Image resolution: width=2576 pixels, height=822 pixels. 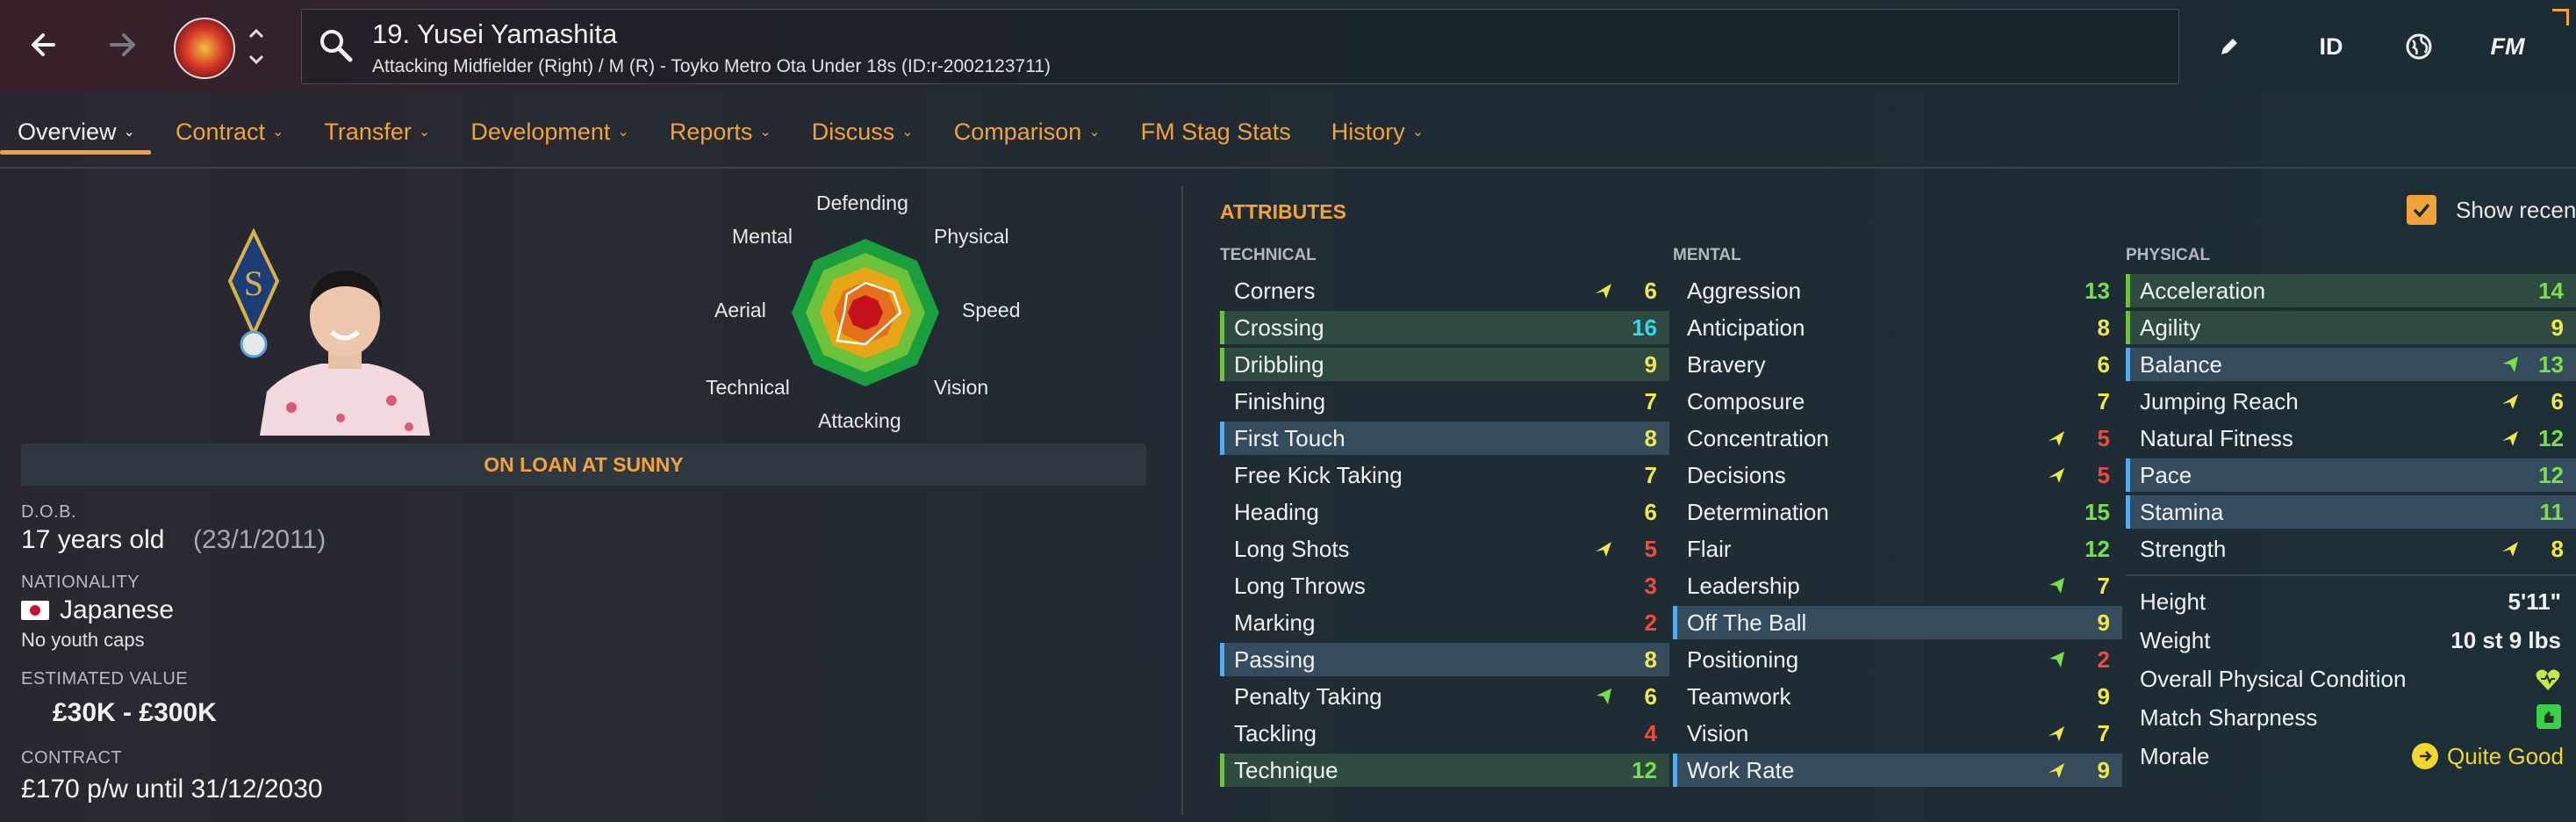 I want to click on attribute-row-tackling: Tackling 4, so click(x=1445, y=733).